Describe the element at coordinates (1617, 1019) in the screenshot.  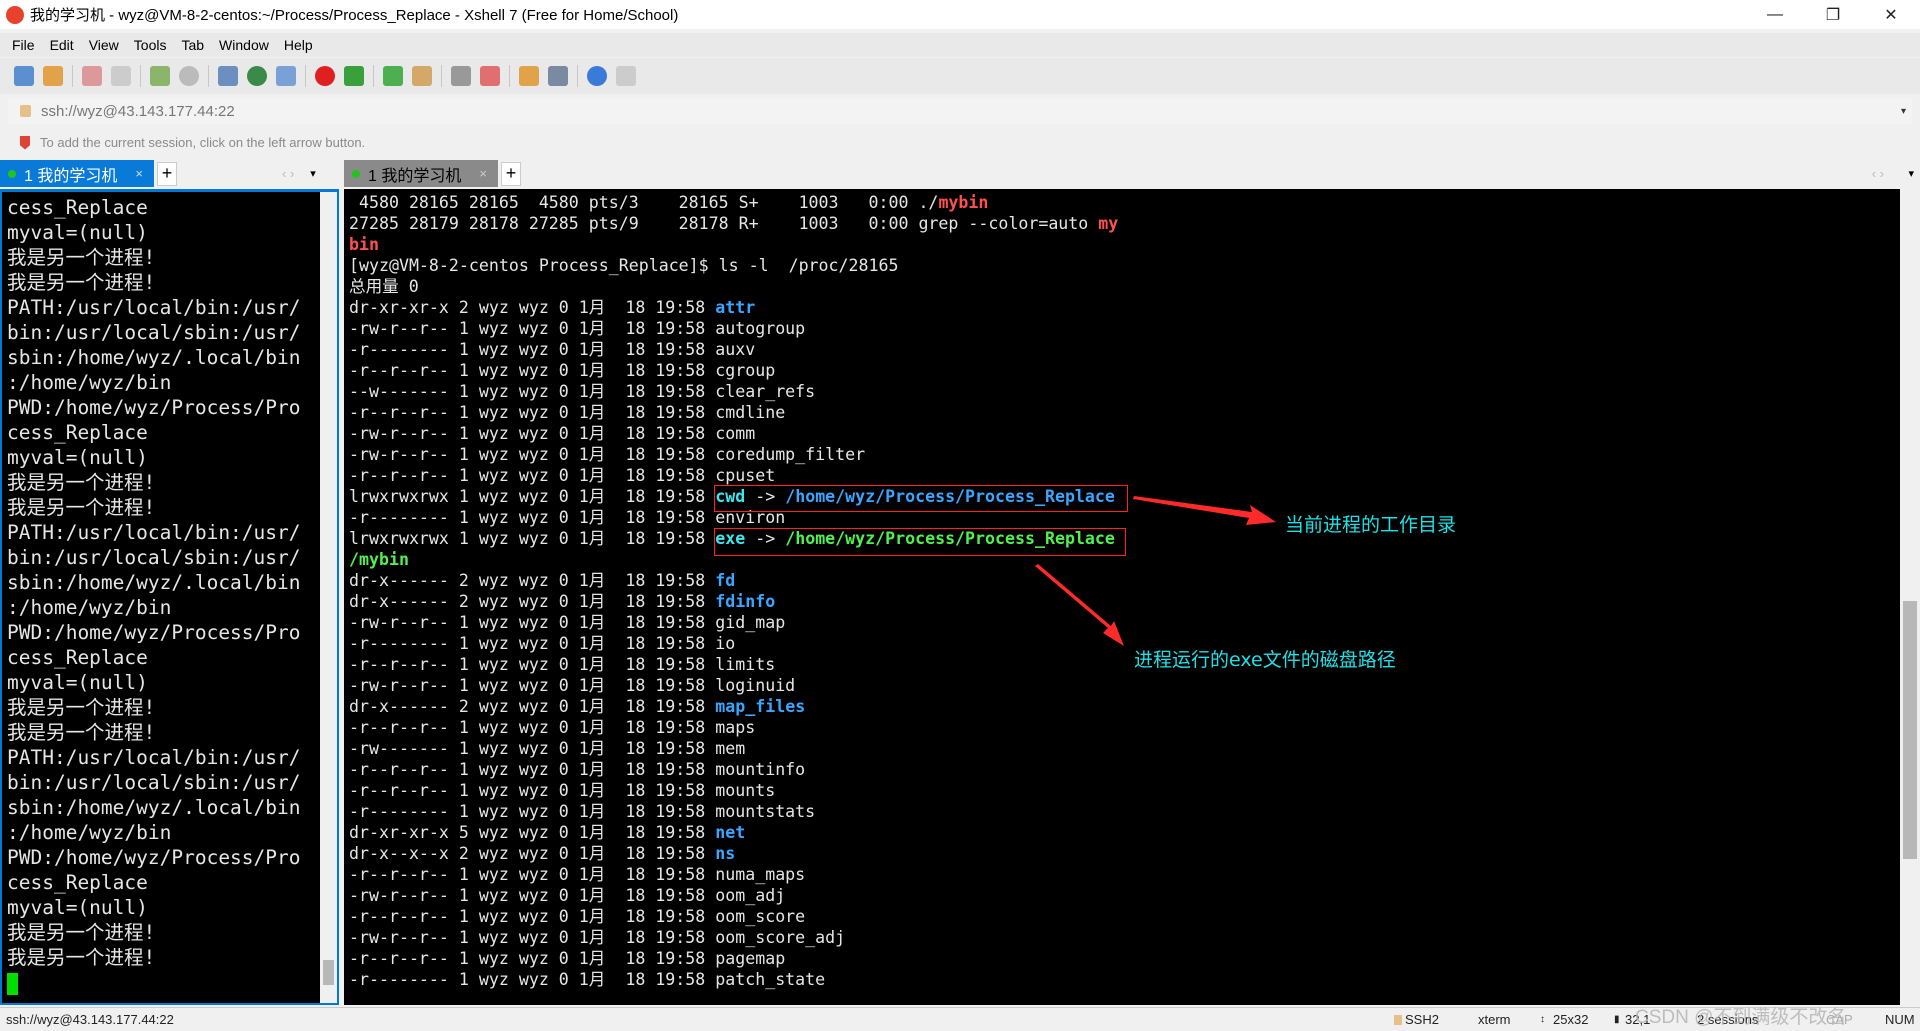
I see `cursor-pos-icon: ▮` at that location.